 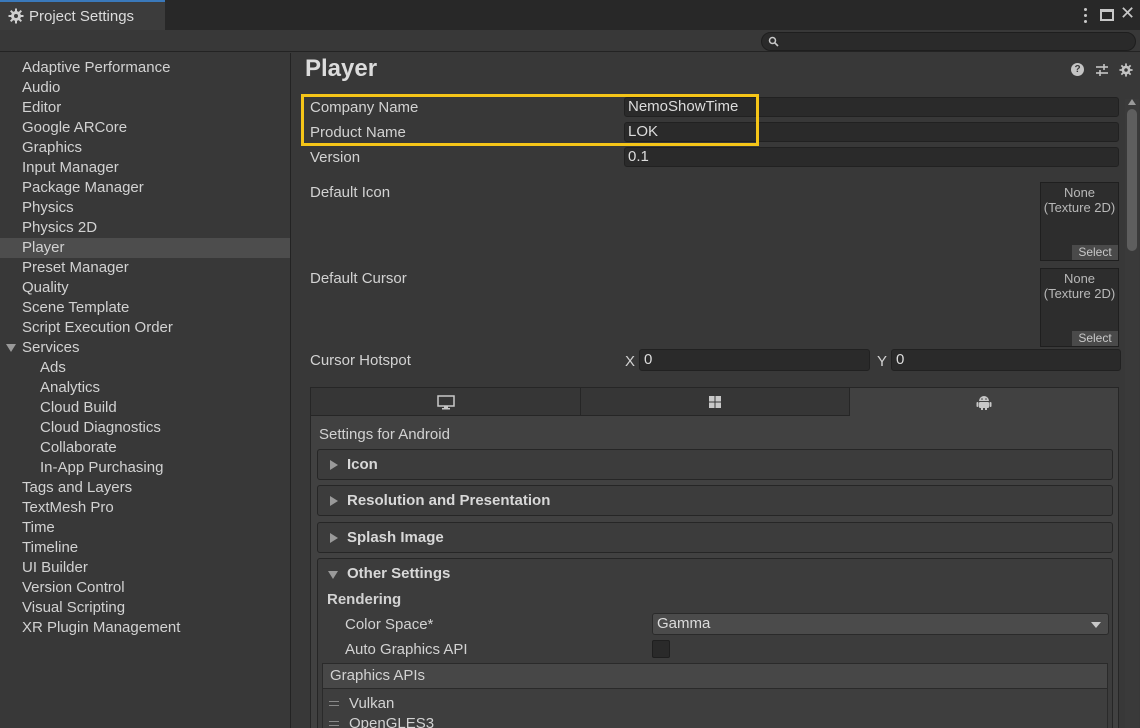 I want to click on sidebar-item-timeline: Timeline, so click(x=145, y=548).